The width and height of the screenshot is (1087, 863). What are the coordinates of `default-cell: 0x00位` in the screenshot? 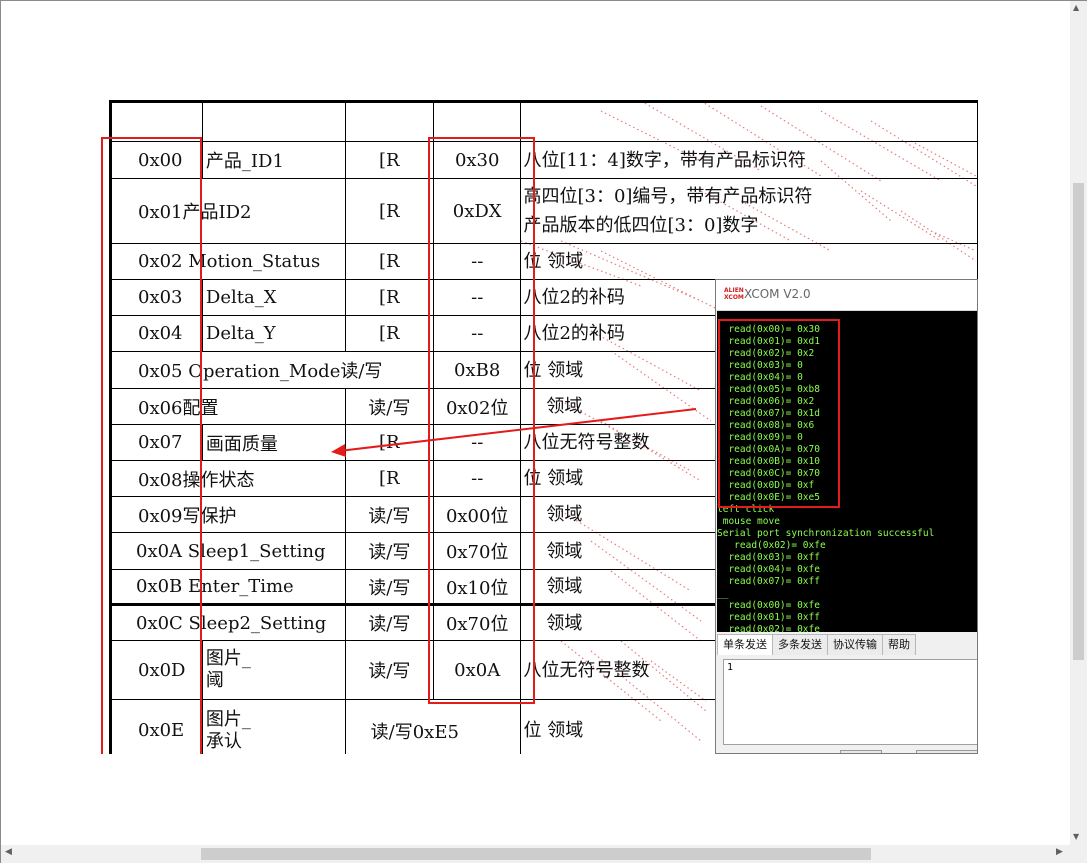 It's located at (477, 514).